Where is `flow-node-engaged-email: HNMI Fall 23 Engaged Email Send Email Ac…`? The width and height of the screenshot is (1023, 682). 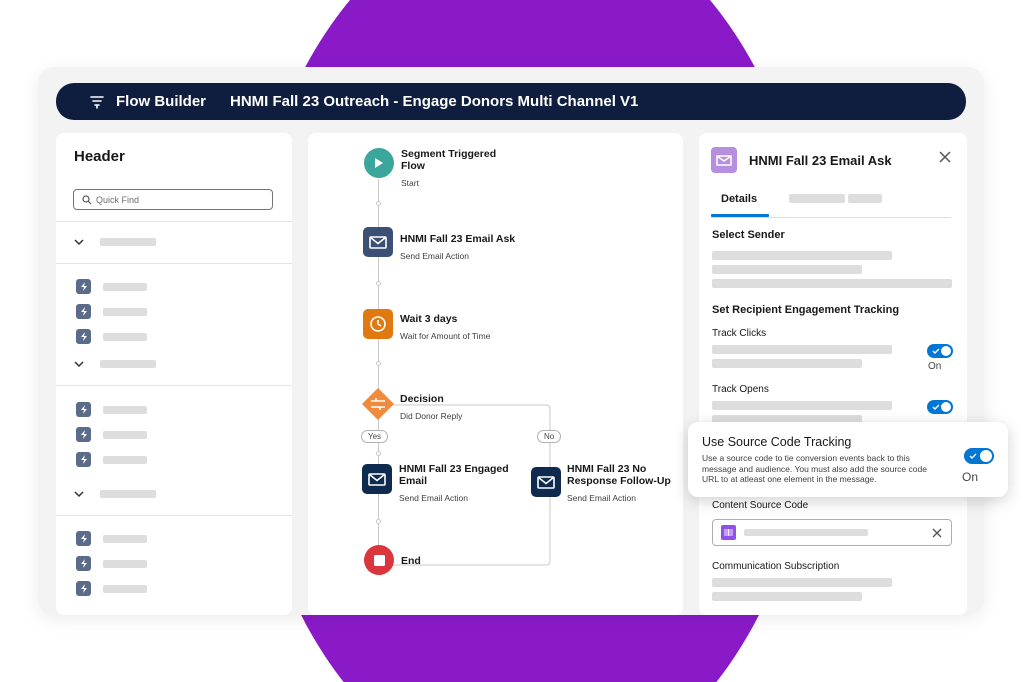 flow-node-engaged-email: HNMI Fall 23 Engaged Email Send Email Ac… is located at coordinates (436, 483).